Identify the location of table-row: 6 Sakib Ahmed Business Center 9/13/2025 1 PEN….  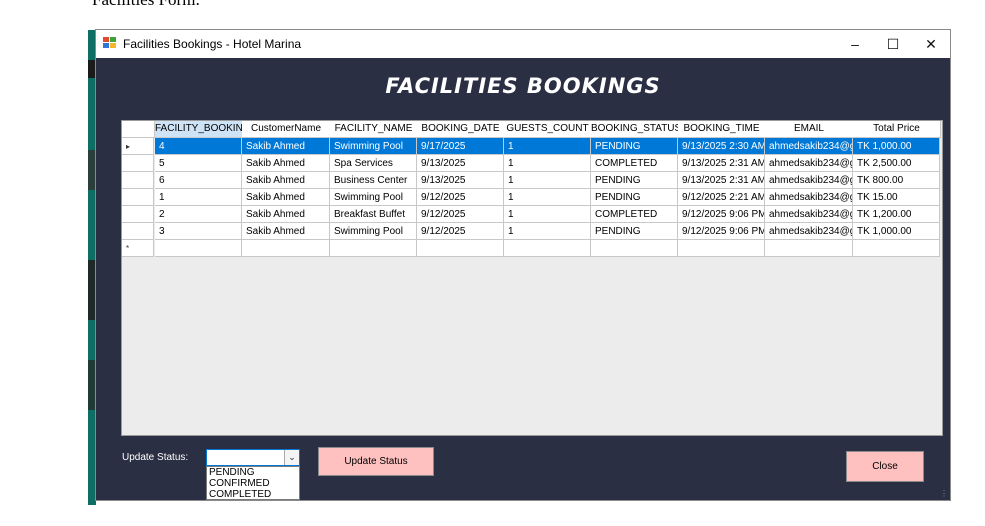
(531, 180).